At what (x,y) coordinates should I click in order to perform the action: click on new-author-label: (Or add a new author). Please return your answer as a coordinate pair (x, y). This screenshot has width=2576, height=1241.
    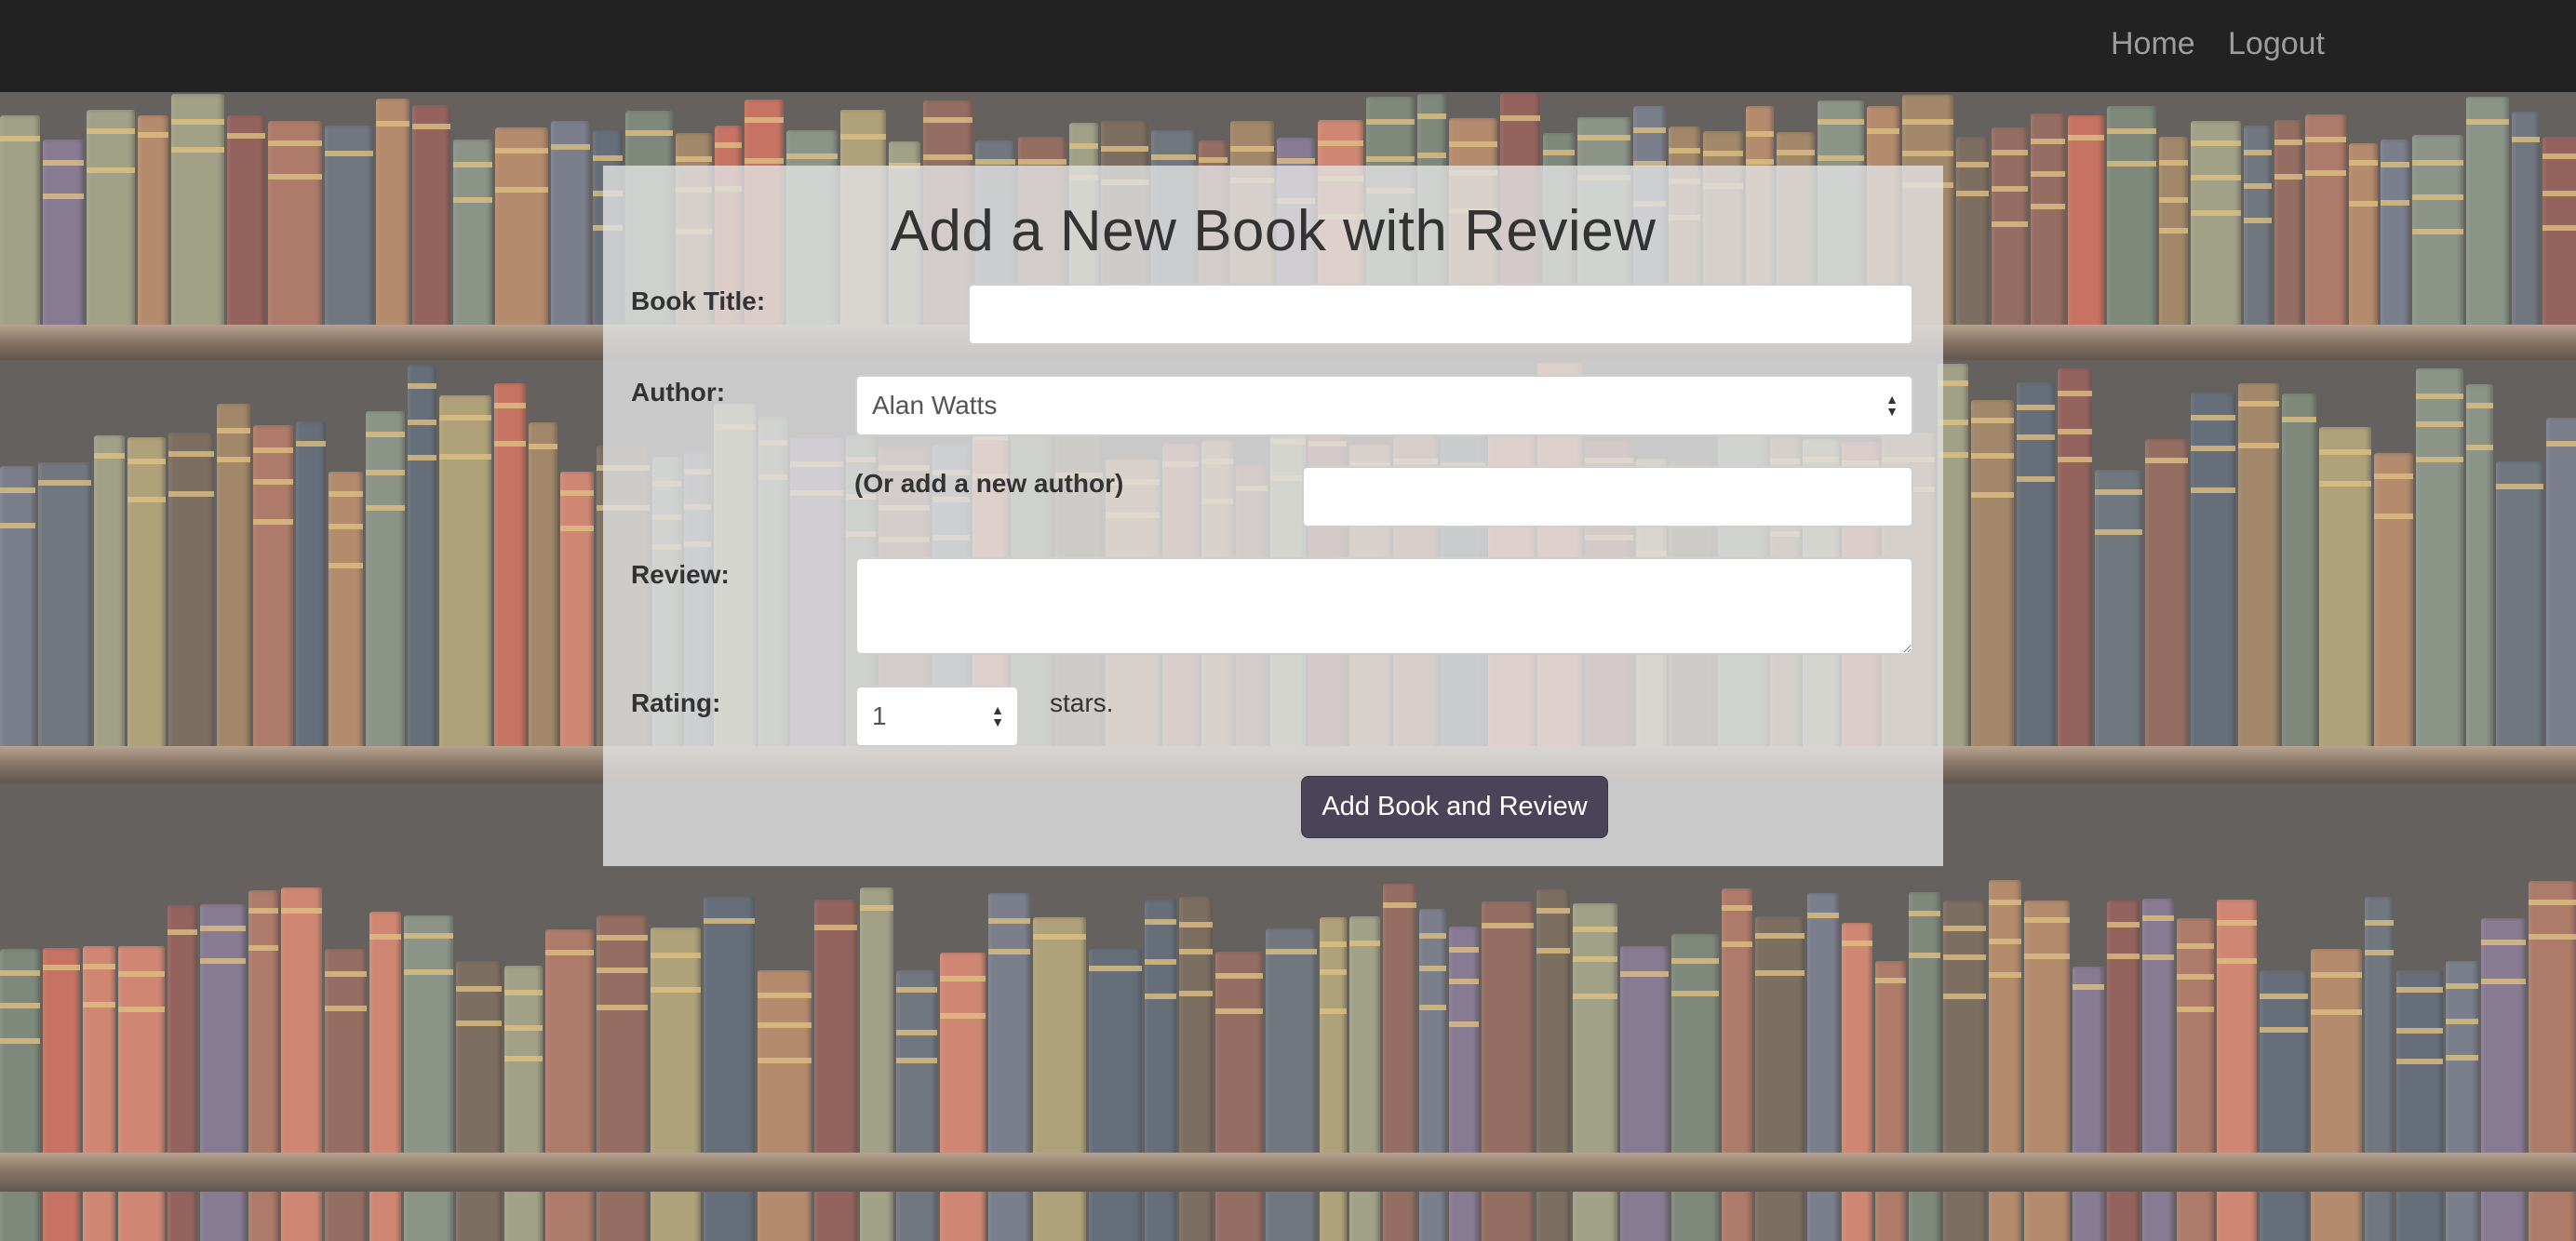
    Looking at the image, I should click on (989, 483).